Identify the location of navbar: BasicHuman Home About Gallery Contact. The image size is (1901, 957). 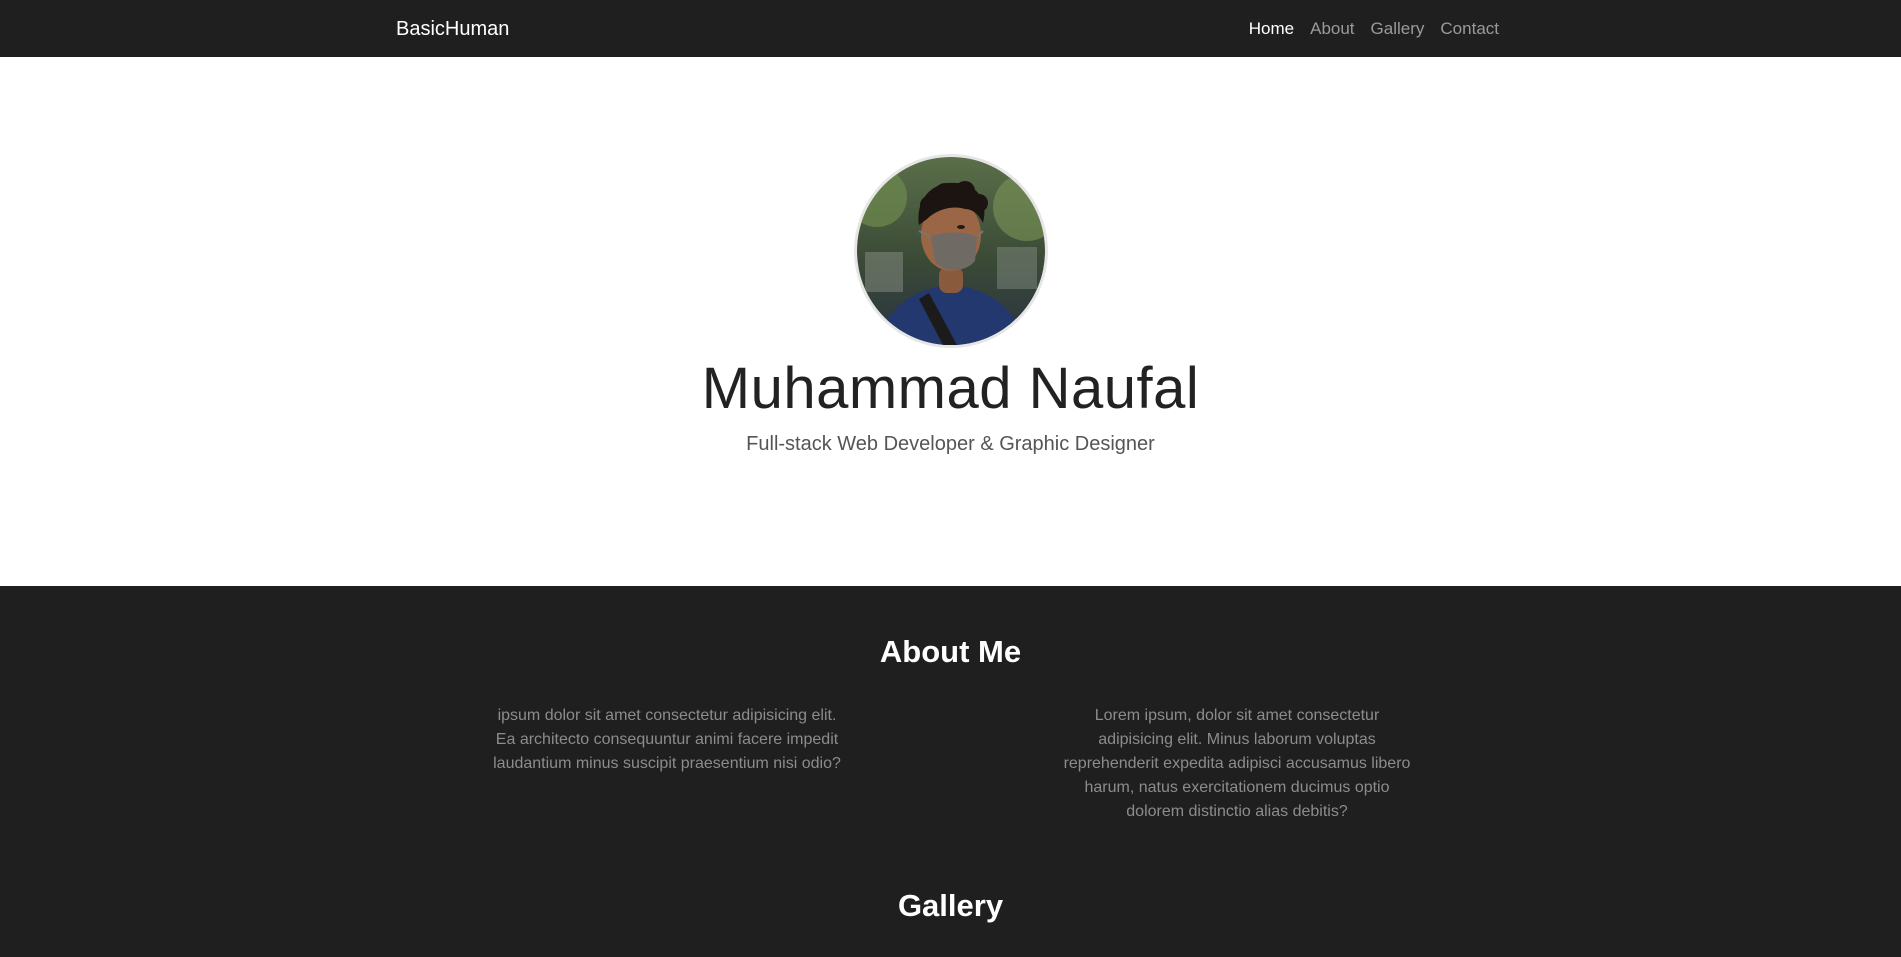
(950, 28).